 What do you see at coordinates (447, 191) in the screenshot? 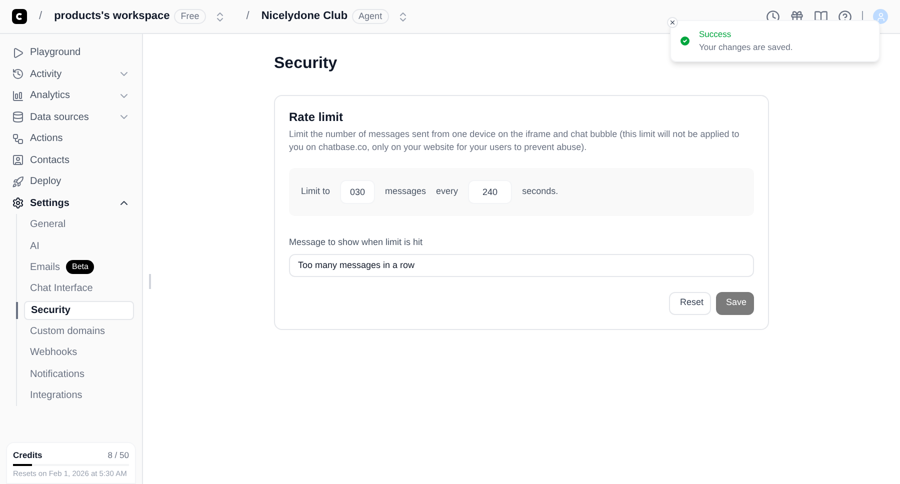
I see `every-label: every` at bounding box center [447, 191].